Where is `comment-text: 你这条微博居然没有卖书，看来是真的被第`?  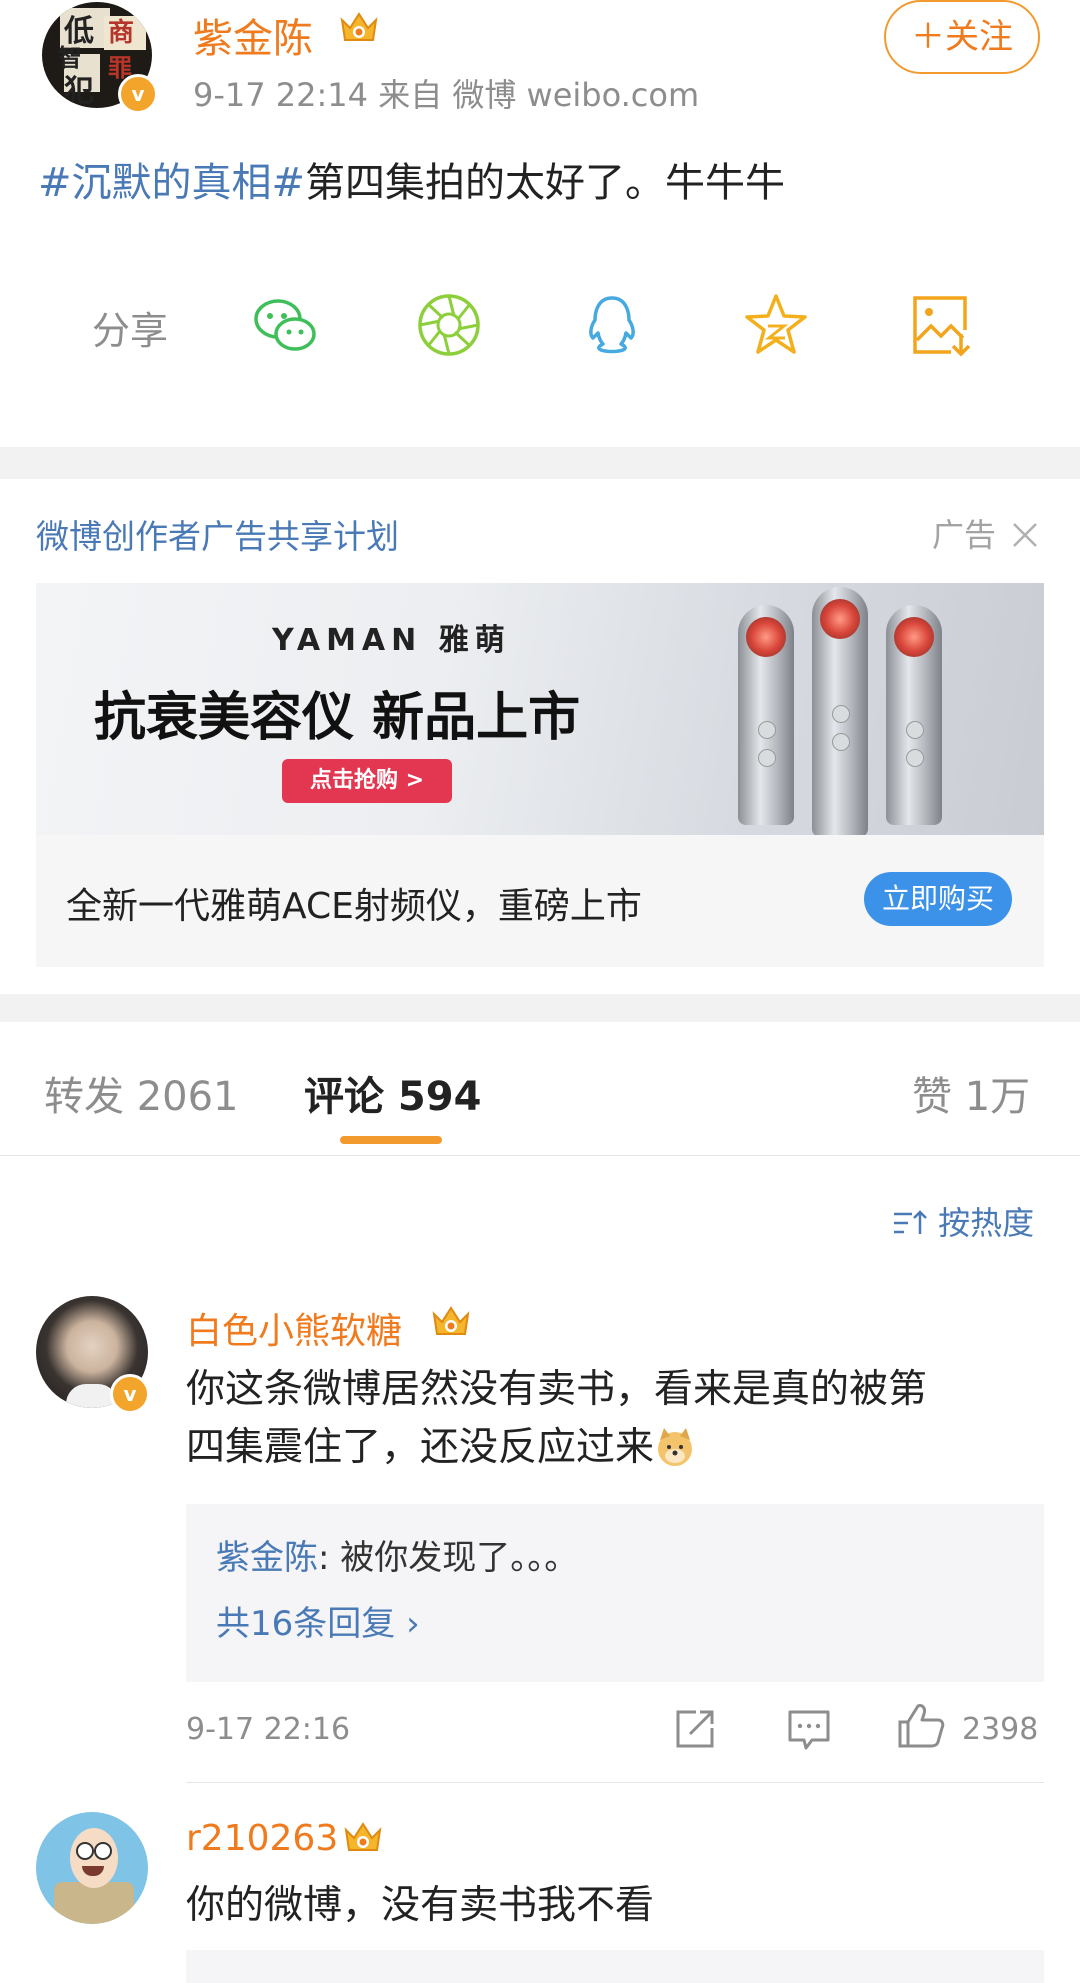 comment-text: 你这条微博居然没有卖书，看来是真的被第 is located at coordinates (557, 1389).